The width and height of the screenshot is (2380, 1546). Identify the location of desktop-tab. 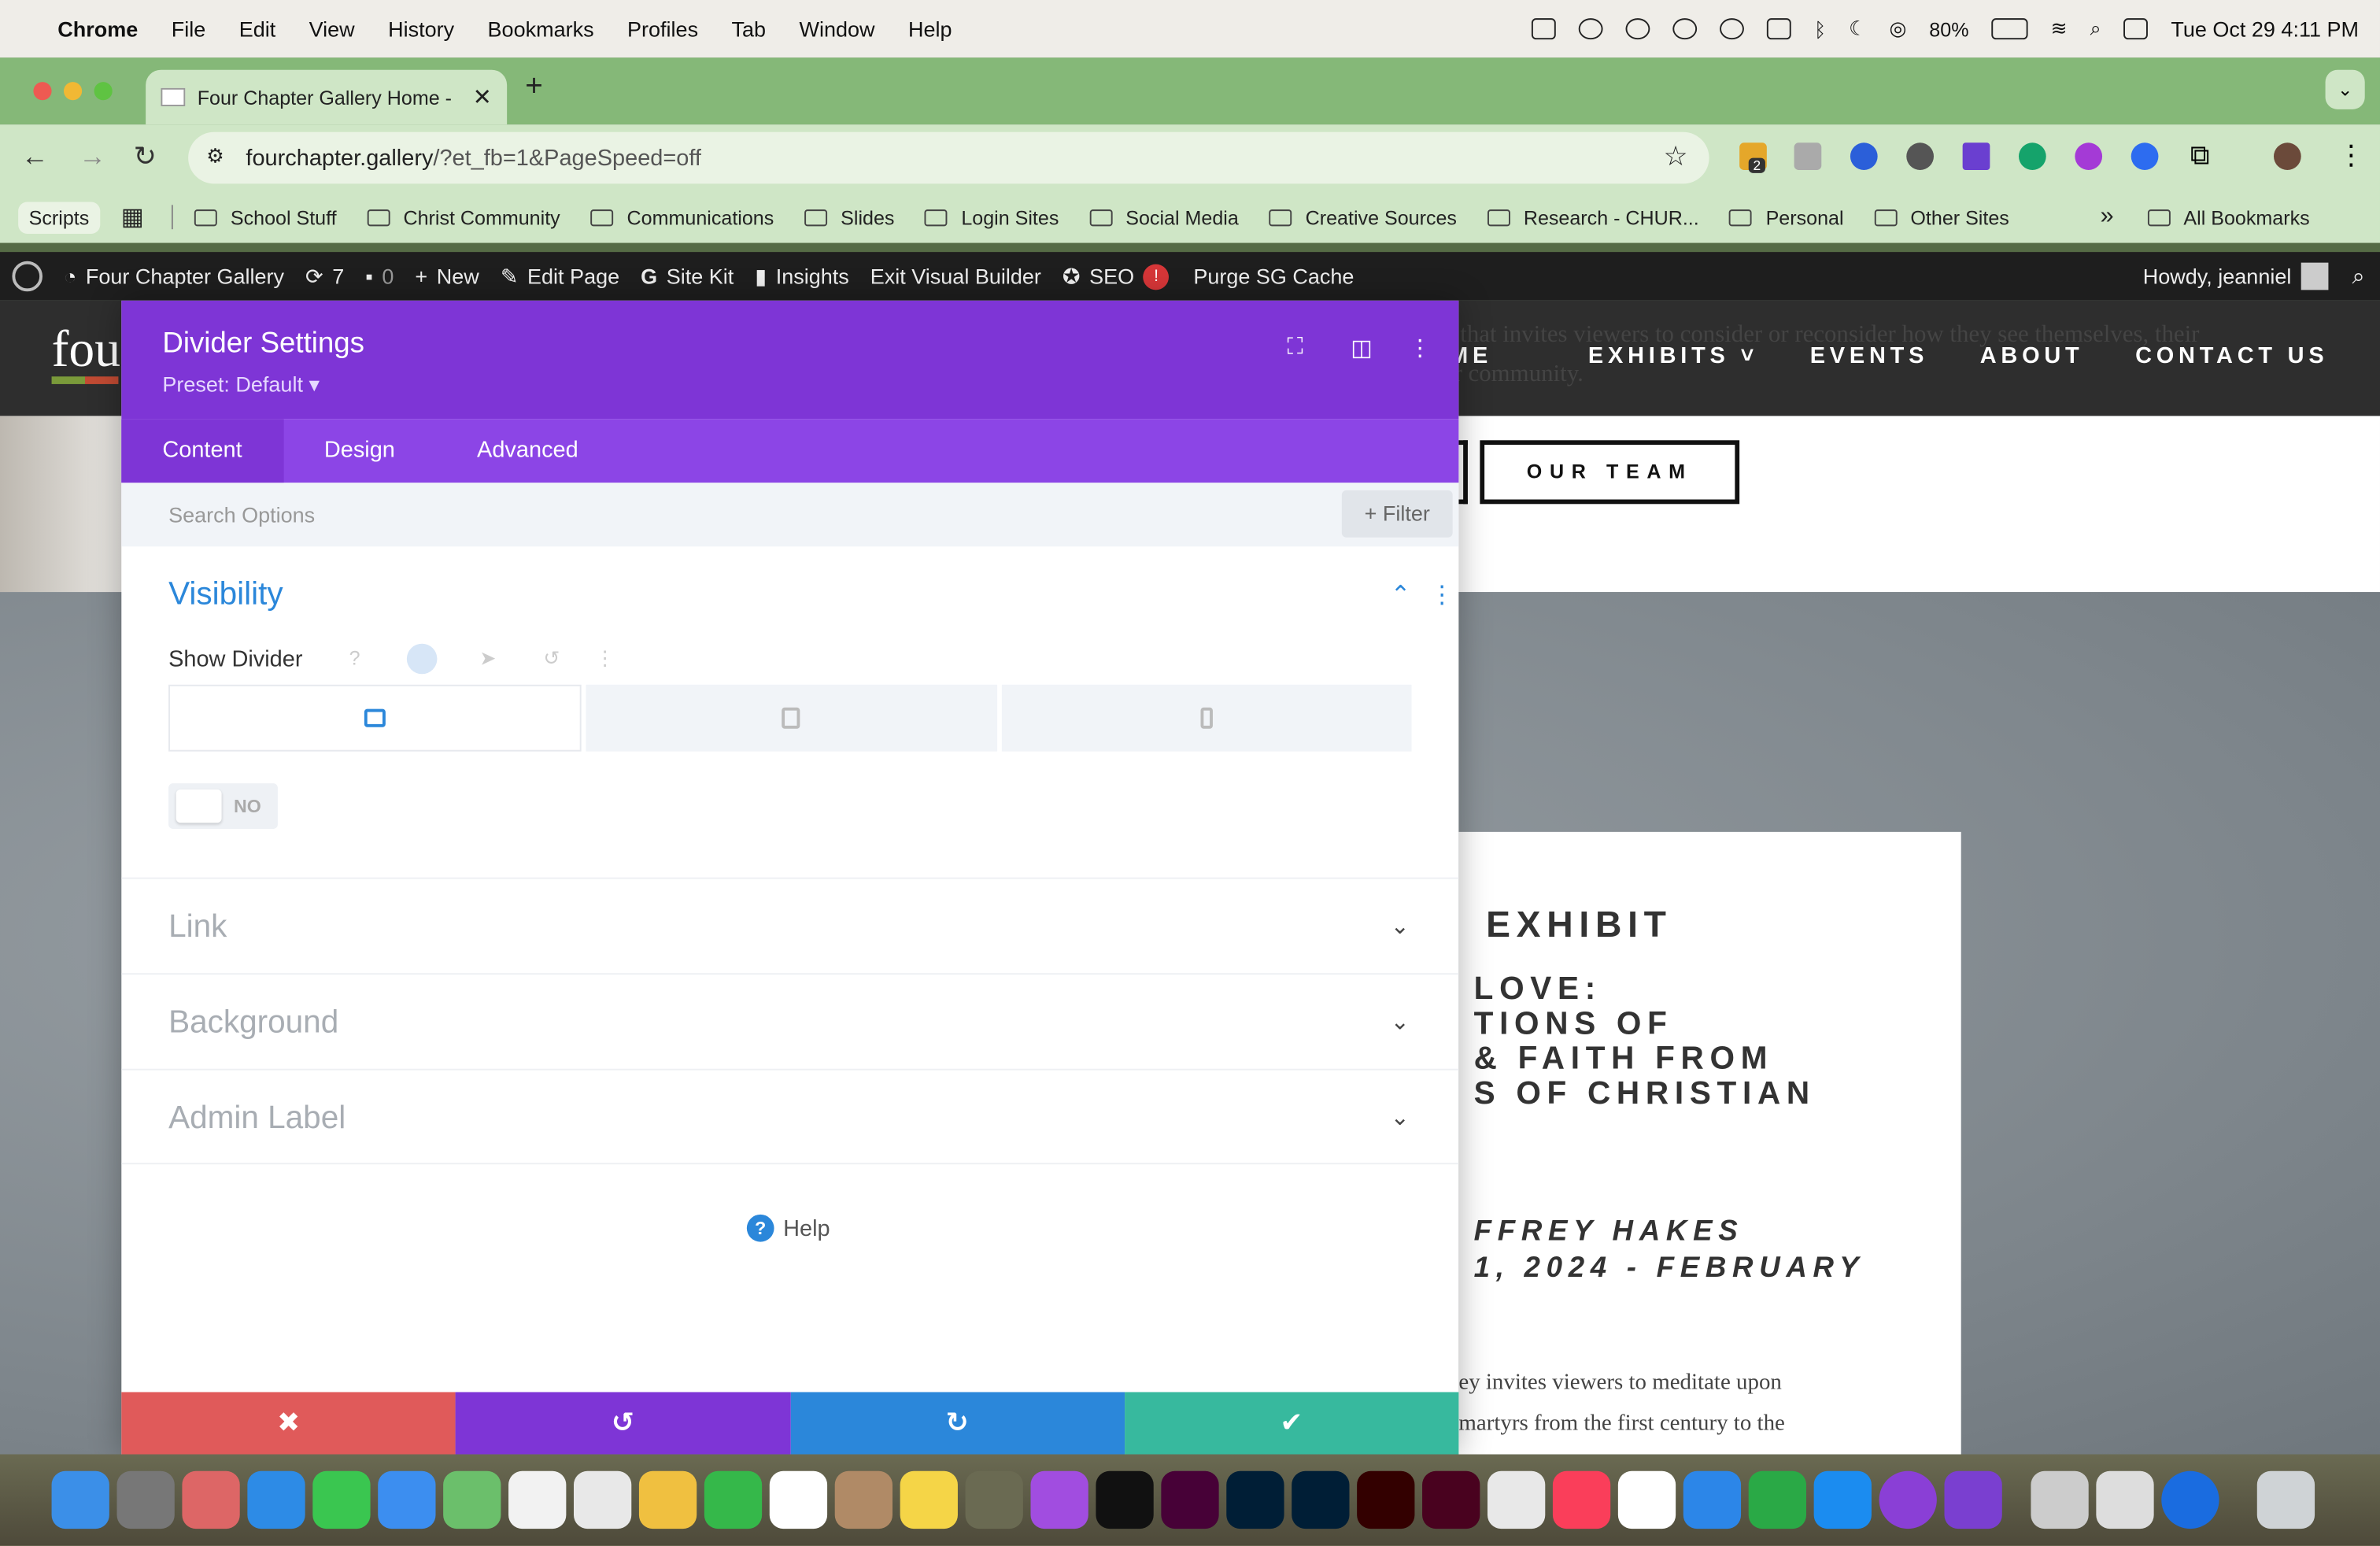
(375, 718).